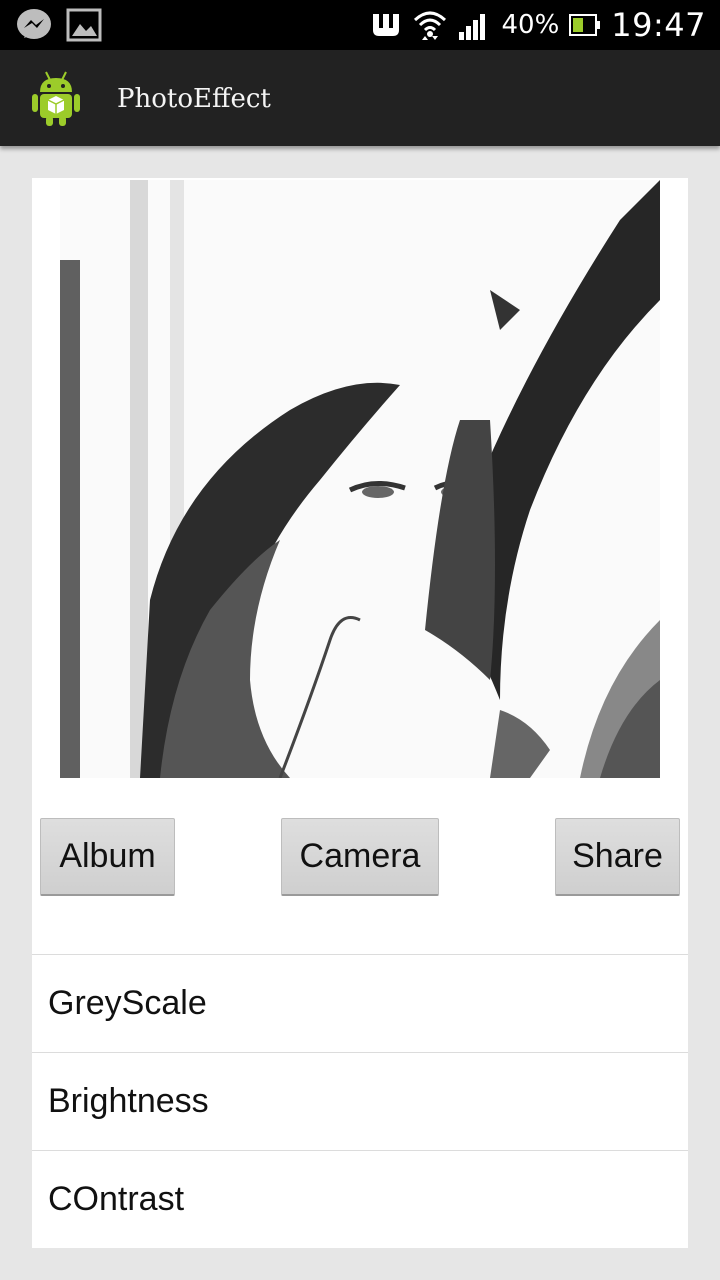 The height and width of the screenshot is (1280, 720). What do you see at coordinates (430, 25) in the screenshot?
I see `wifi-icon` at bounding box center [430, 25].